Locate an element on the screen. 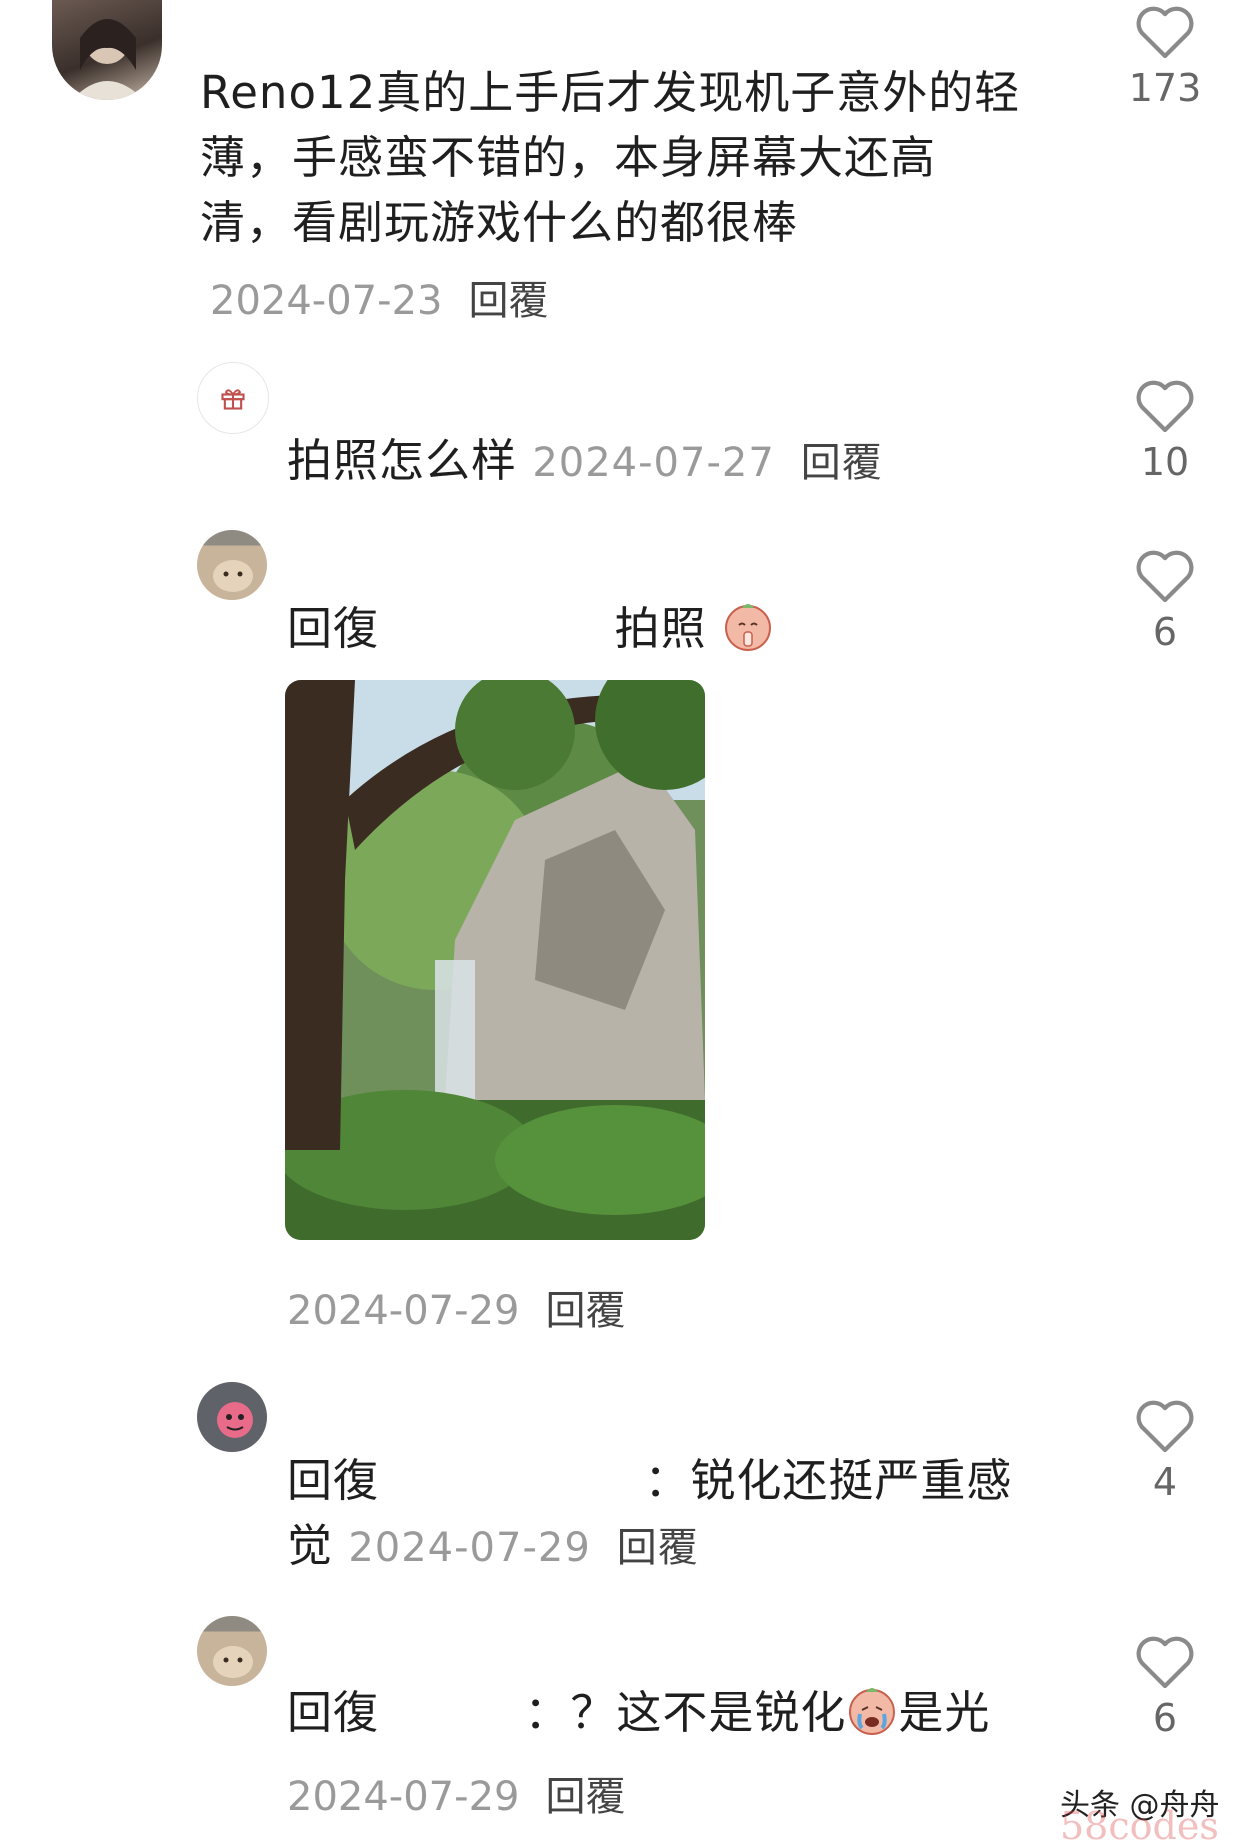  comment-3-like-button: 6 is located at coordinates (1165, 600).